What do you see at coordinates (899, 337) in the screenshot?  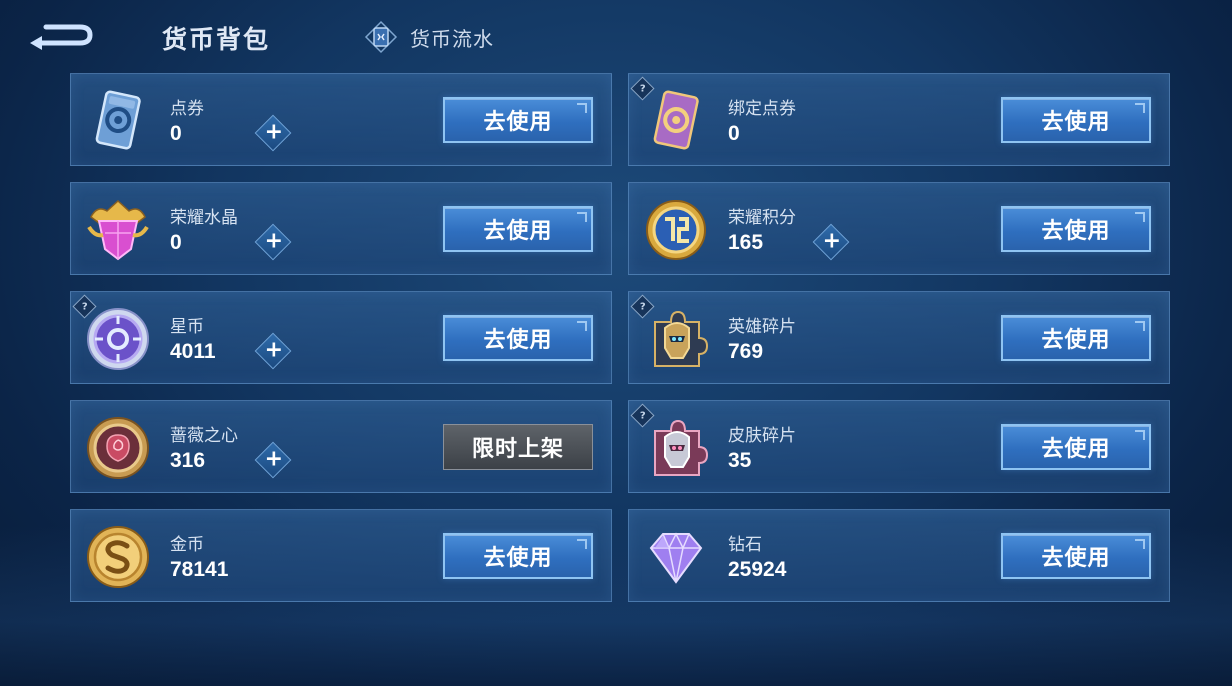 I see `currency-card-hero-fragment: ? 英雄碎片 769 去使用` at bounding box center [899, 337].